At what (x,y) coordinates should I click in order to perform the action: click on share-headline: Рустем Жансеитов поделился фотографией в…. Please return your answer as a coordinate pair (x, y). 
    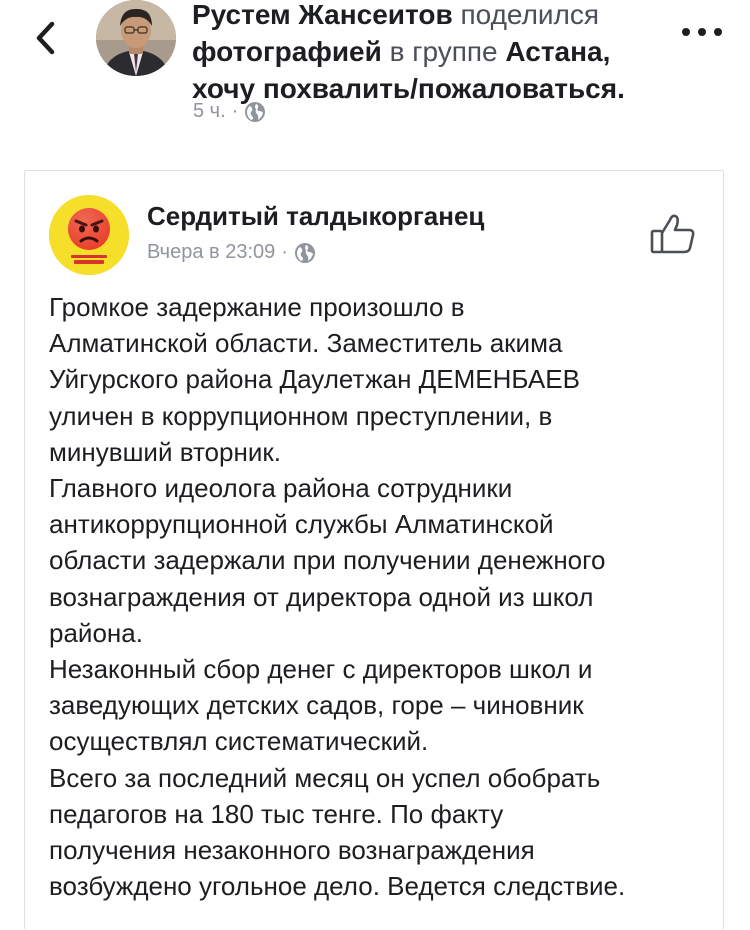
    Looking at the image, I should click on (427, 53).